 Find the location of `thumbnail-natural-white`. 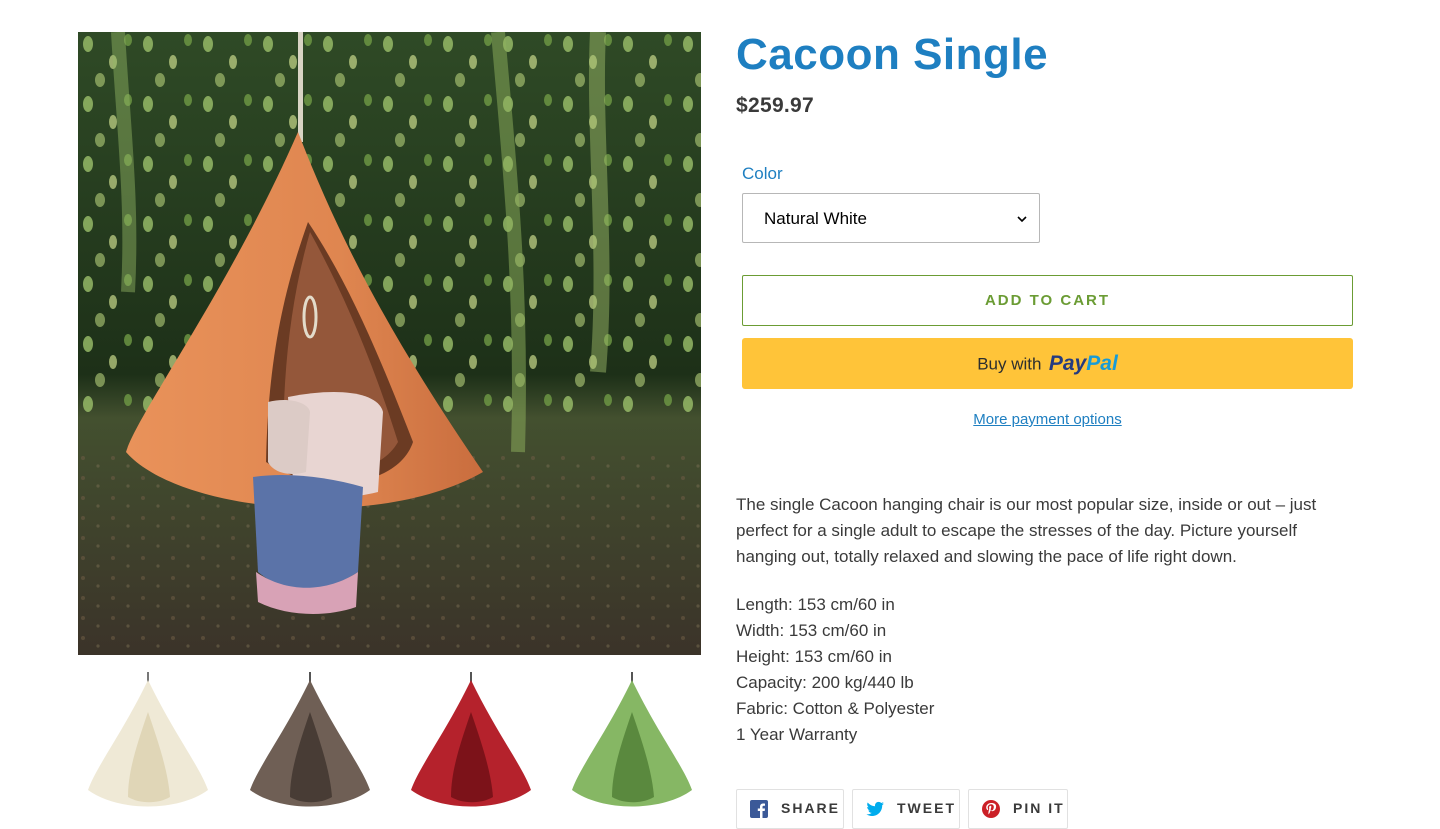

thumbnail-natural-white is located at coordinates (148, 740).